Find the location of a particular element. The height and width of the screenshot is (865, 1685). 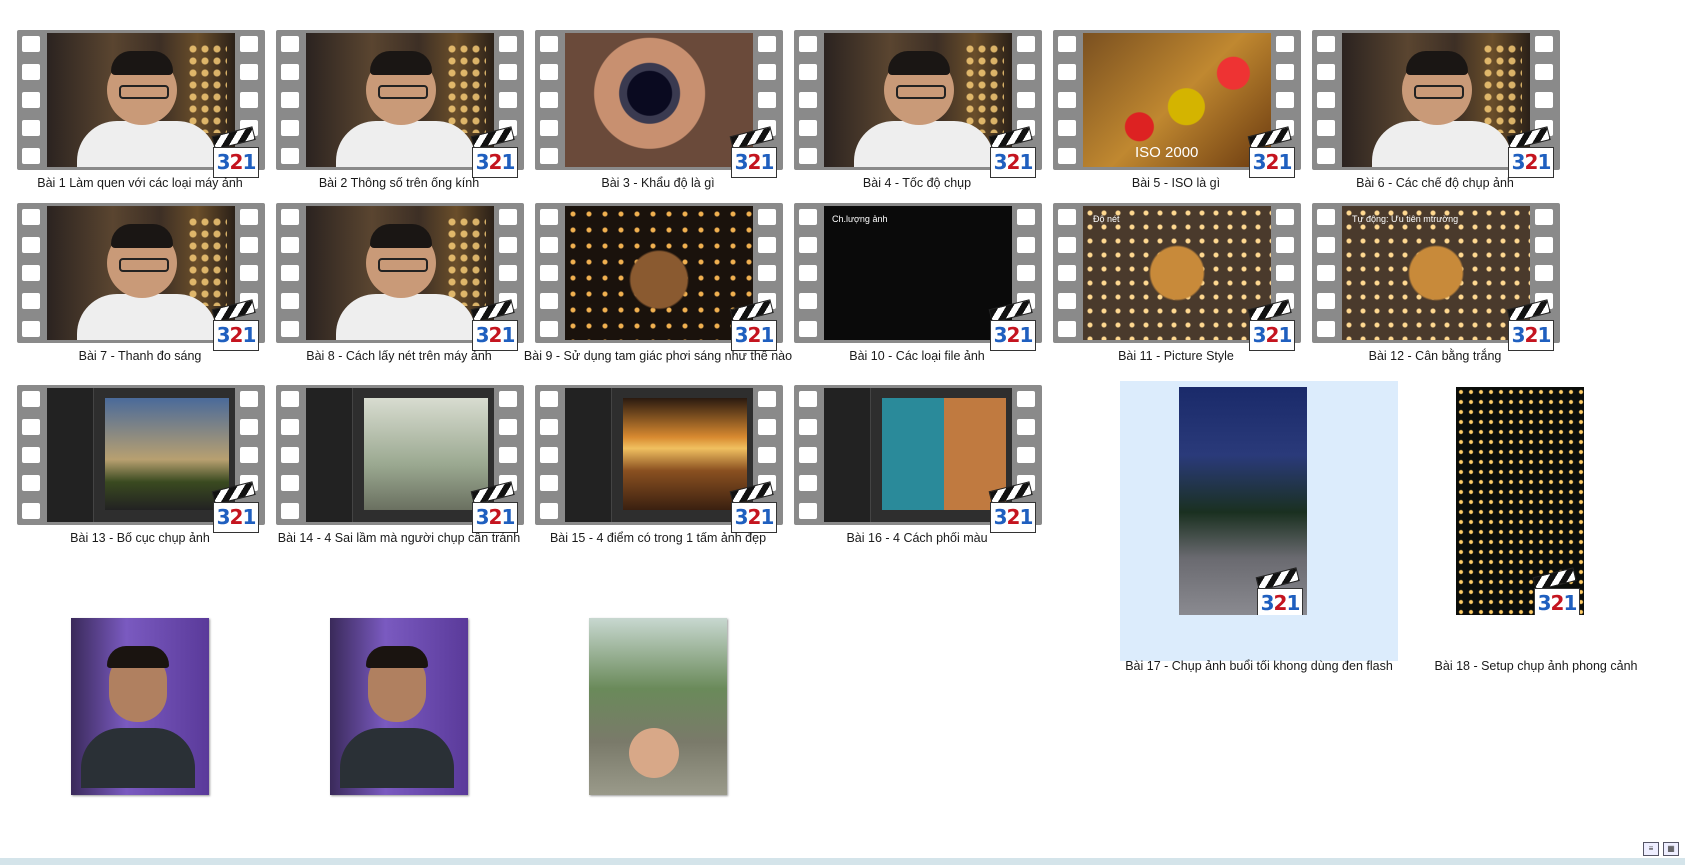

video-thumbnail: ISO 2000 321 is located at coordinates (1177, 104).